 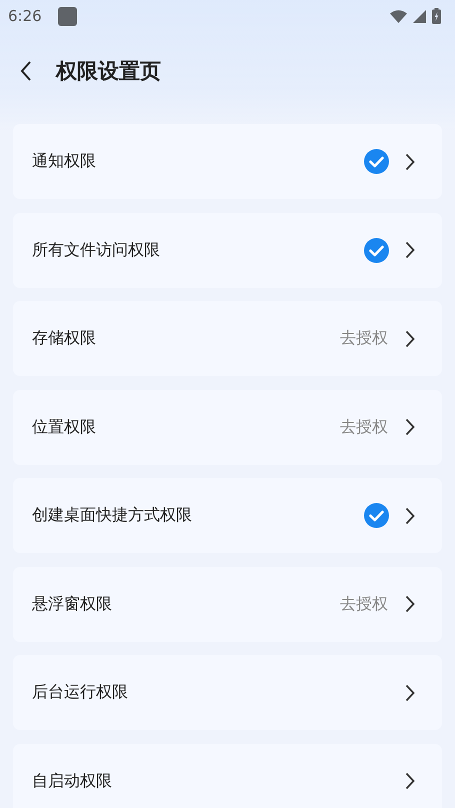 I want to click on permission-label: 所有文件访问权限, so click(x=96, y=250).